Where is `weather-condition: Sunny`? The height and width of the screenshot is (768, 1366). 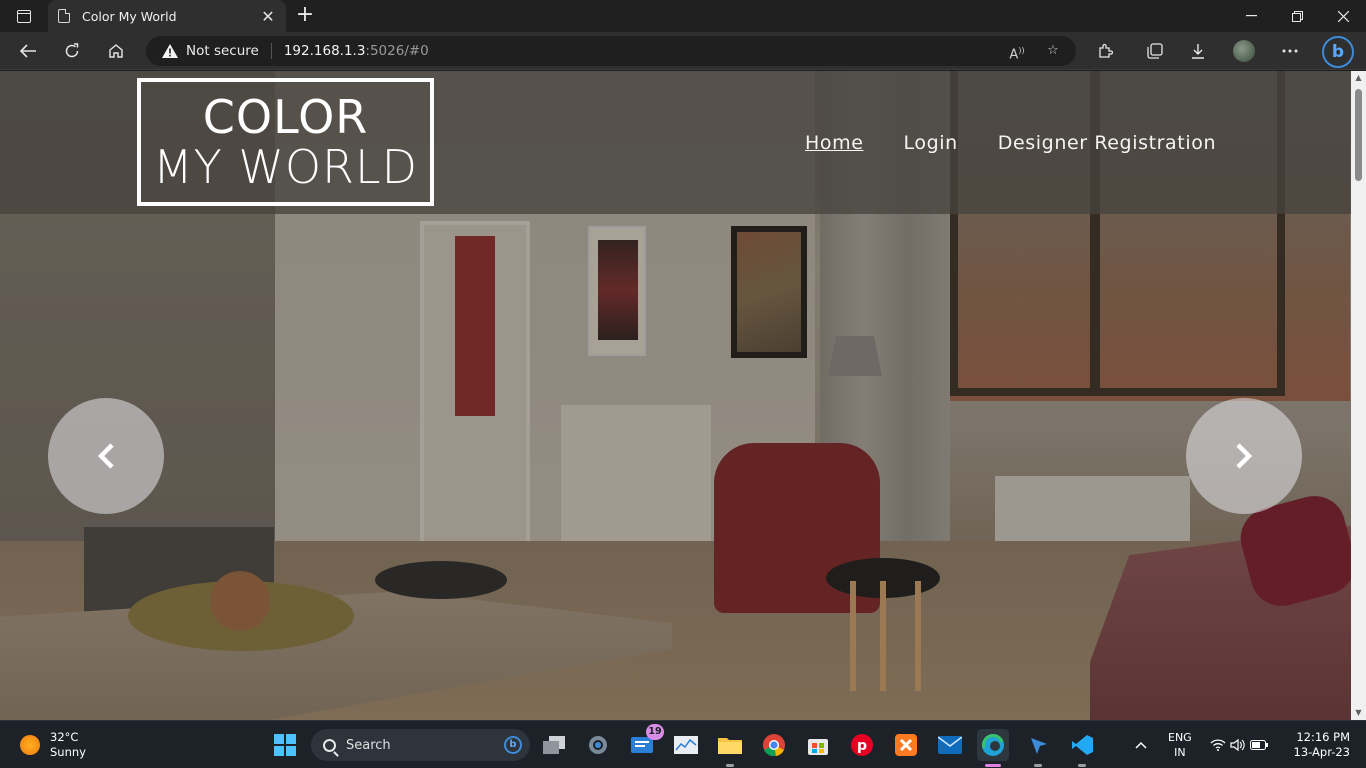
weather-condition: Sunny is located at coordinates (68, 752).